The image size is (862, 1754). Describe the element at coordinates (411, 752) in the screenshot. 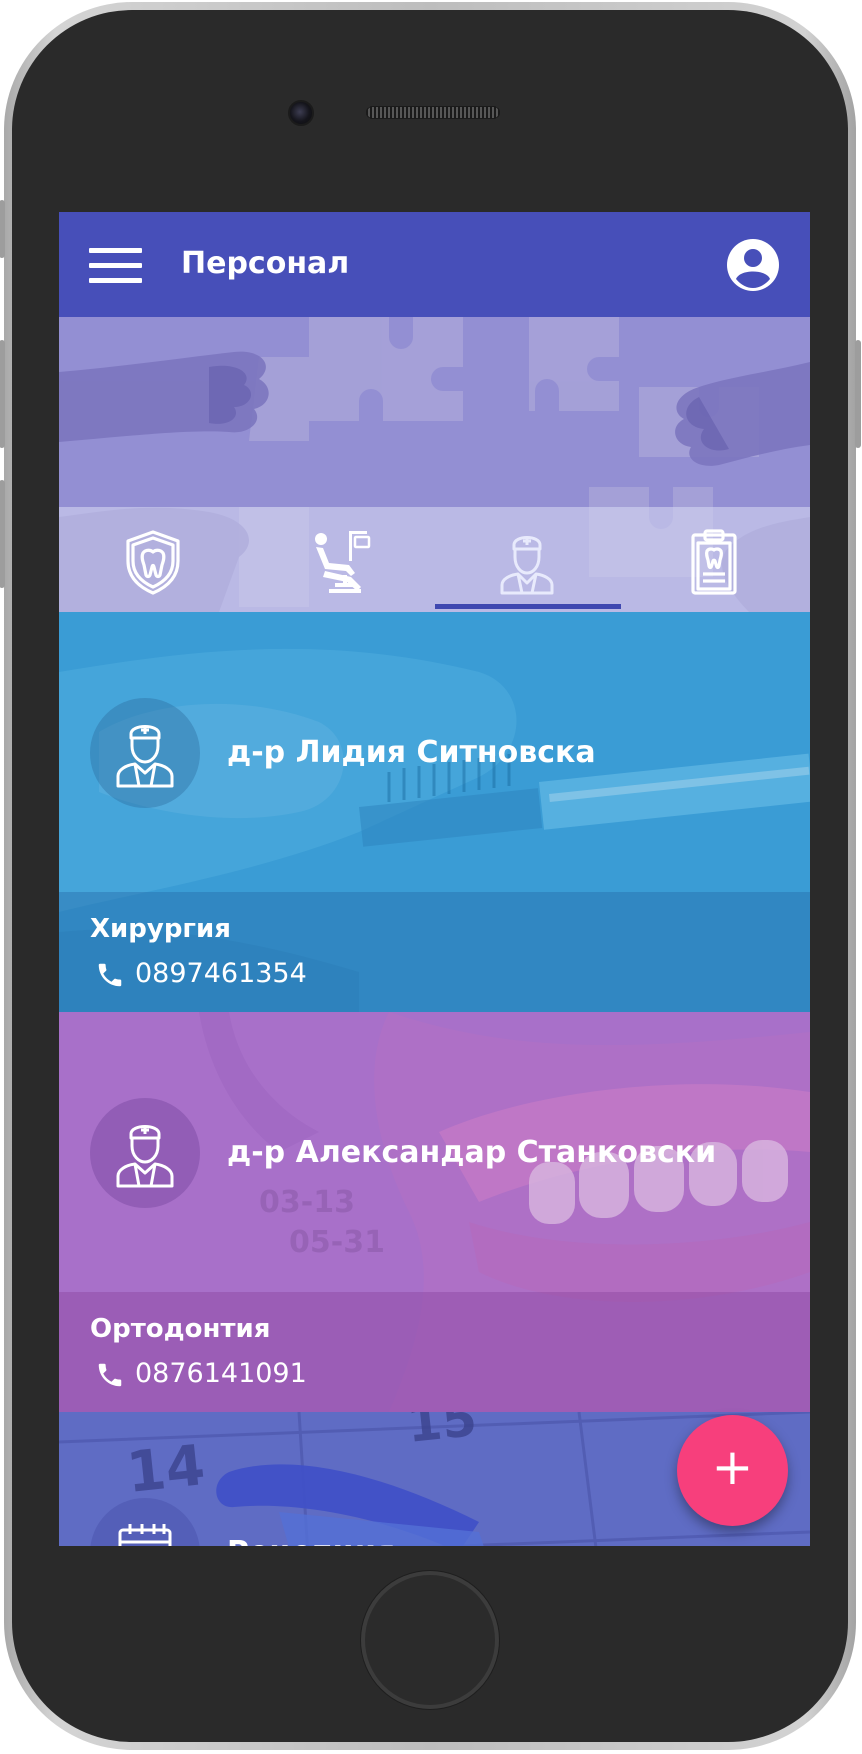

I see `staff-name: д-р Лидия Ситновска` at that location.